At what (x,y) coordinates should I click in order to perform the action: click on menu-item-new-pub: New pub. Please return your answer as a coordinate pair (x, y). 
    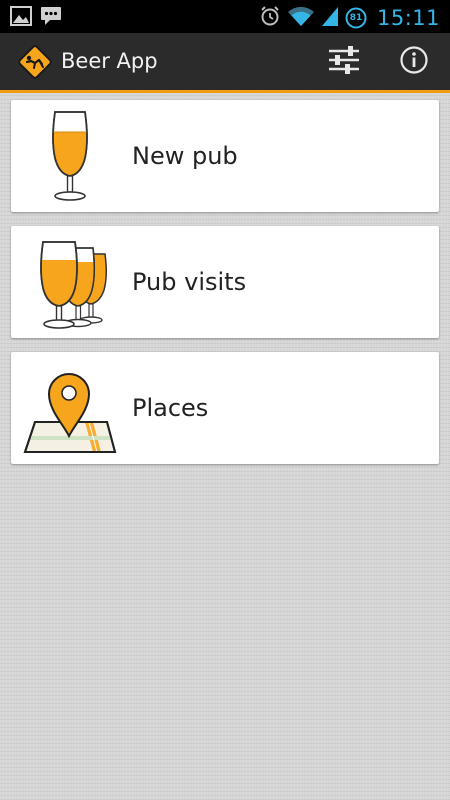
    Looking at the image, I should click on (225, 156).